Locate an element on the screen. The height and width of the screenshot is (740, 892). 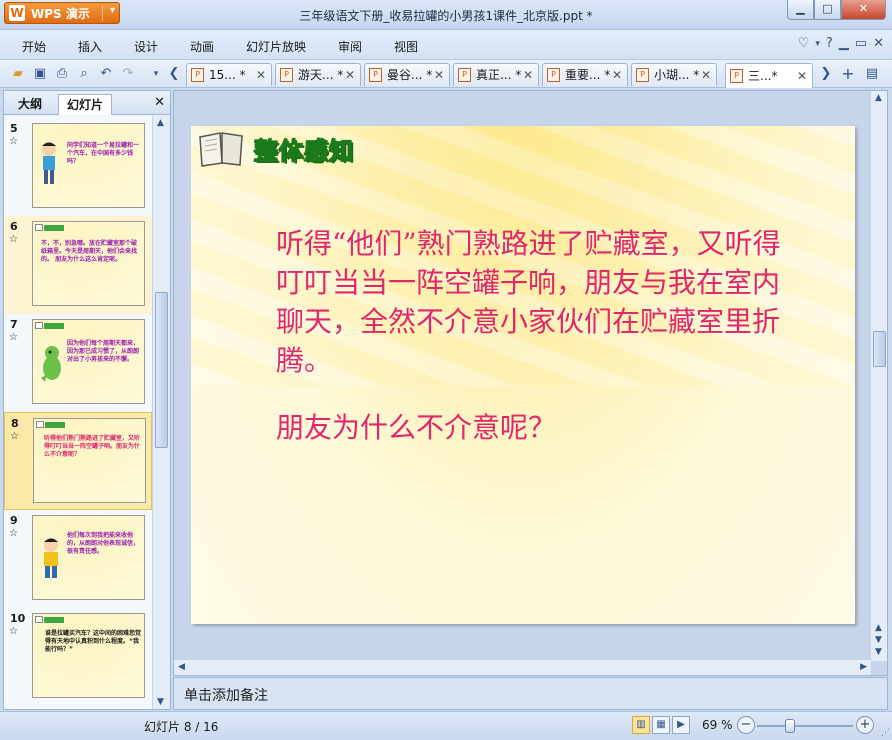
zoom-out-button: − is located at coordinates (746, 725).